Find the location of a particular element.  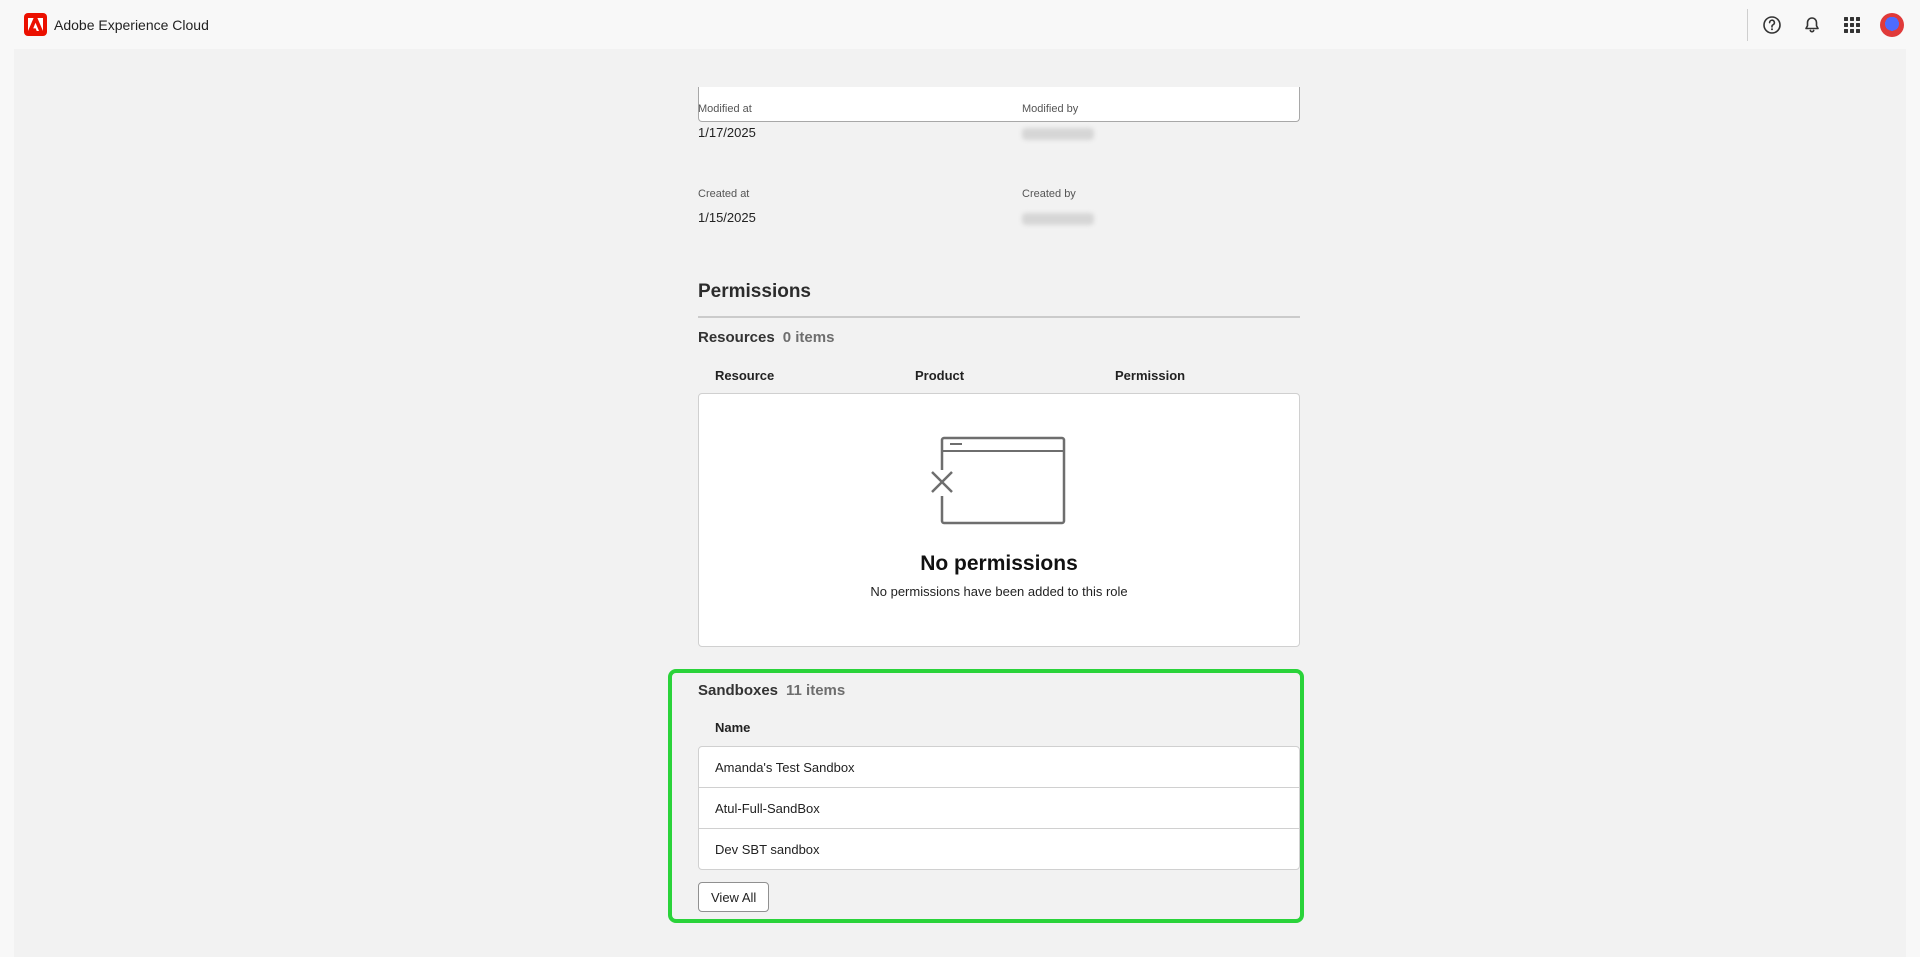

sandboxes-heading: Sandboxes 11 items is located at coordinates (771, 690).